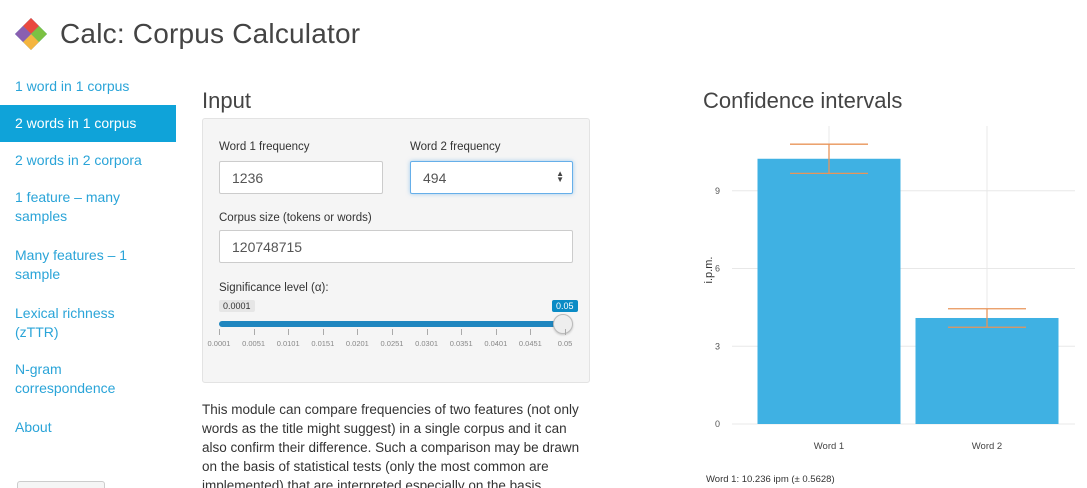 This screenshot has width=1087, height=488. I want to click on x-tick-label: Word 1, so click(829, 446).